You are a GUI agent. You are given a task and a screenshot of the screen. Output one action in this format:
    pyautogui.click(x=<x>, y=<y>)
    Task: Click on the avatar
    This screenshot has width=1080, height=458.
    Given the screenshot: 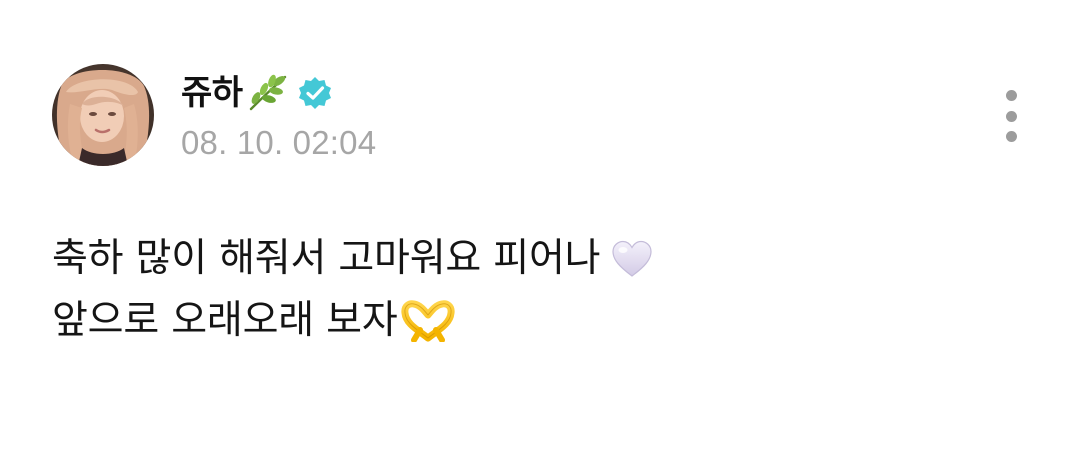 What is the action you would take?
    pyautogui.click(x=103, y=115)
    